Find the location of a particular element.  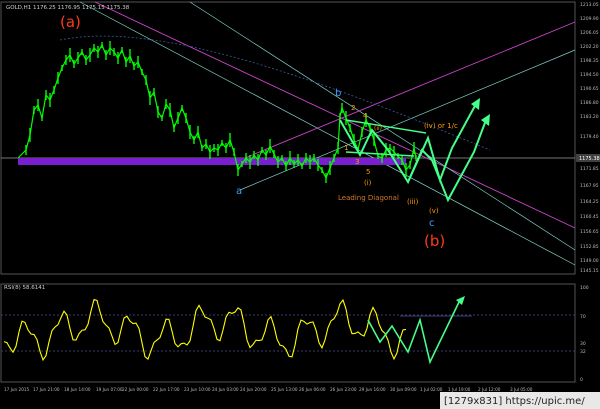

price-tick: 1171.85 is located at coordinates (589, 169).